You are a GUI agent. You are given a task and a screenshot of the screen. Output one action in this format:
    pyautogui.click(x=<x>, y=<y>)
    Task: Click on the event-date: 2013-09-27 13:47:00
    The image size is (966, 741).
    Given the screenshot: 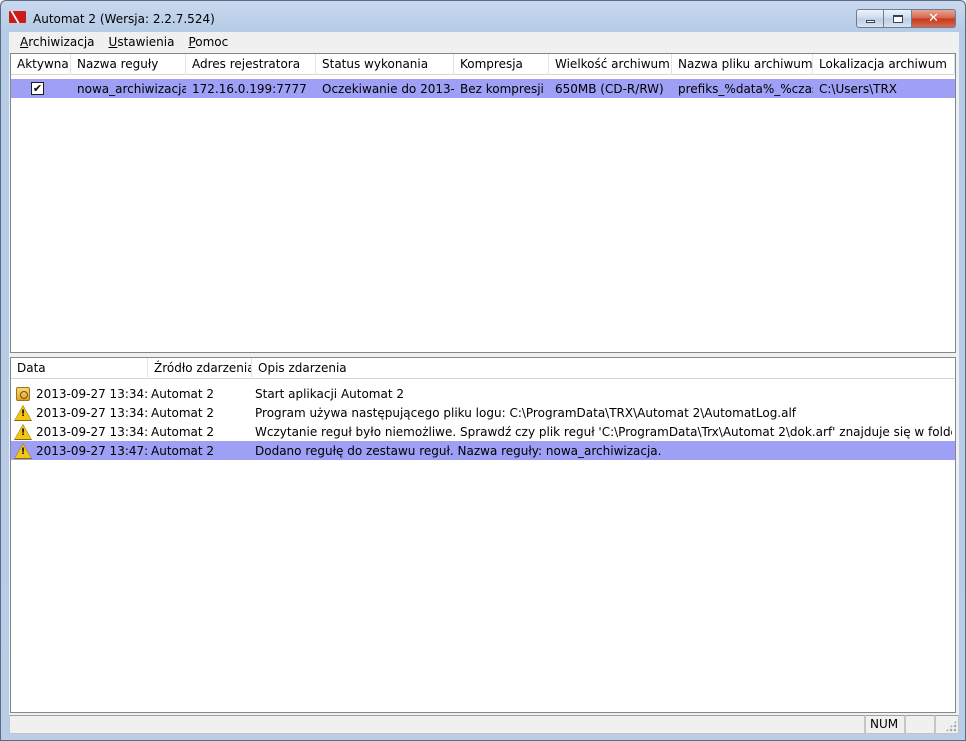 What is the action you would take?
    pyautogui.click(x=92, y=450)
    